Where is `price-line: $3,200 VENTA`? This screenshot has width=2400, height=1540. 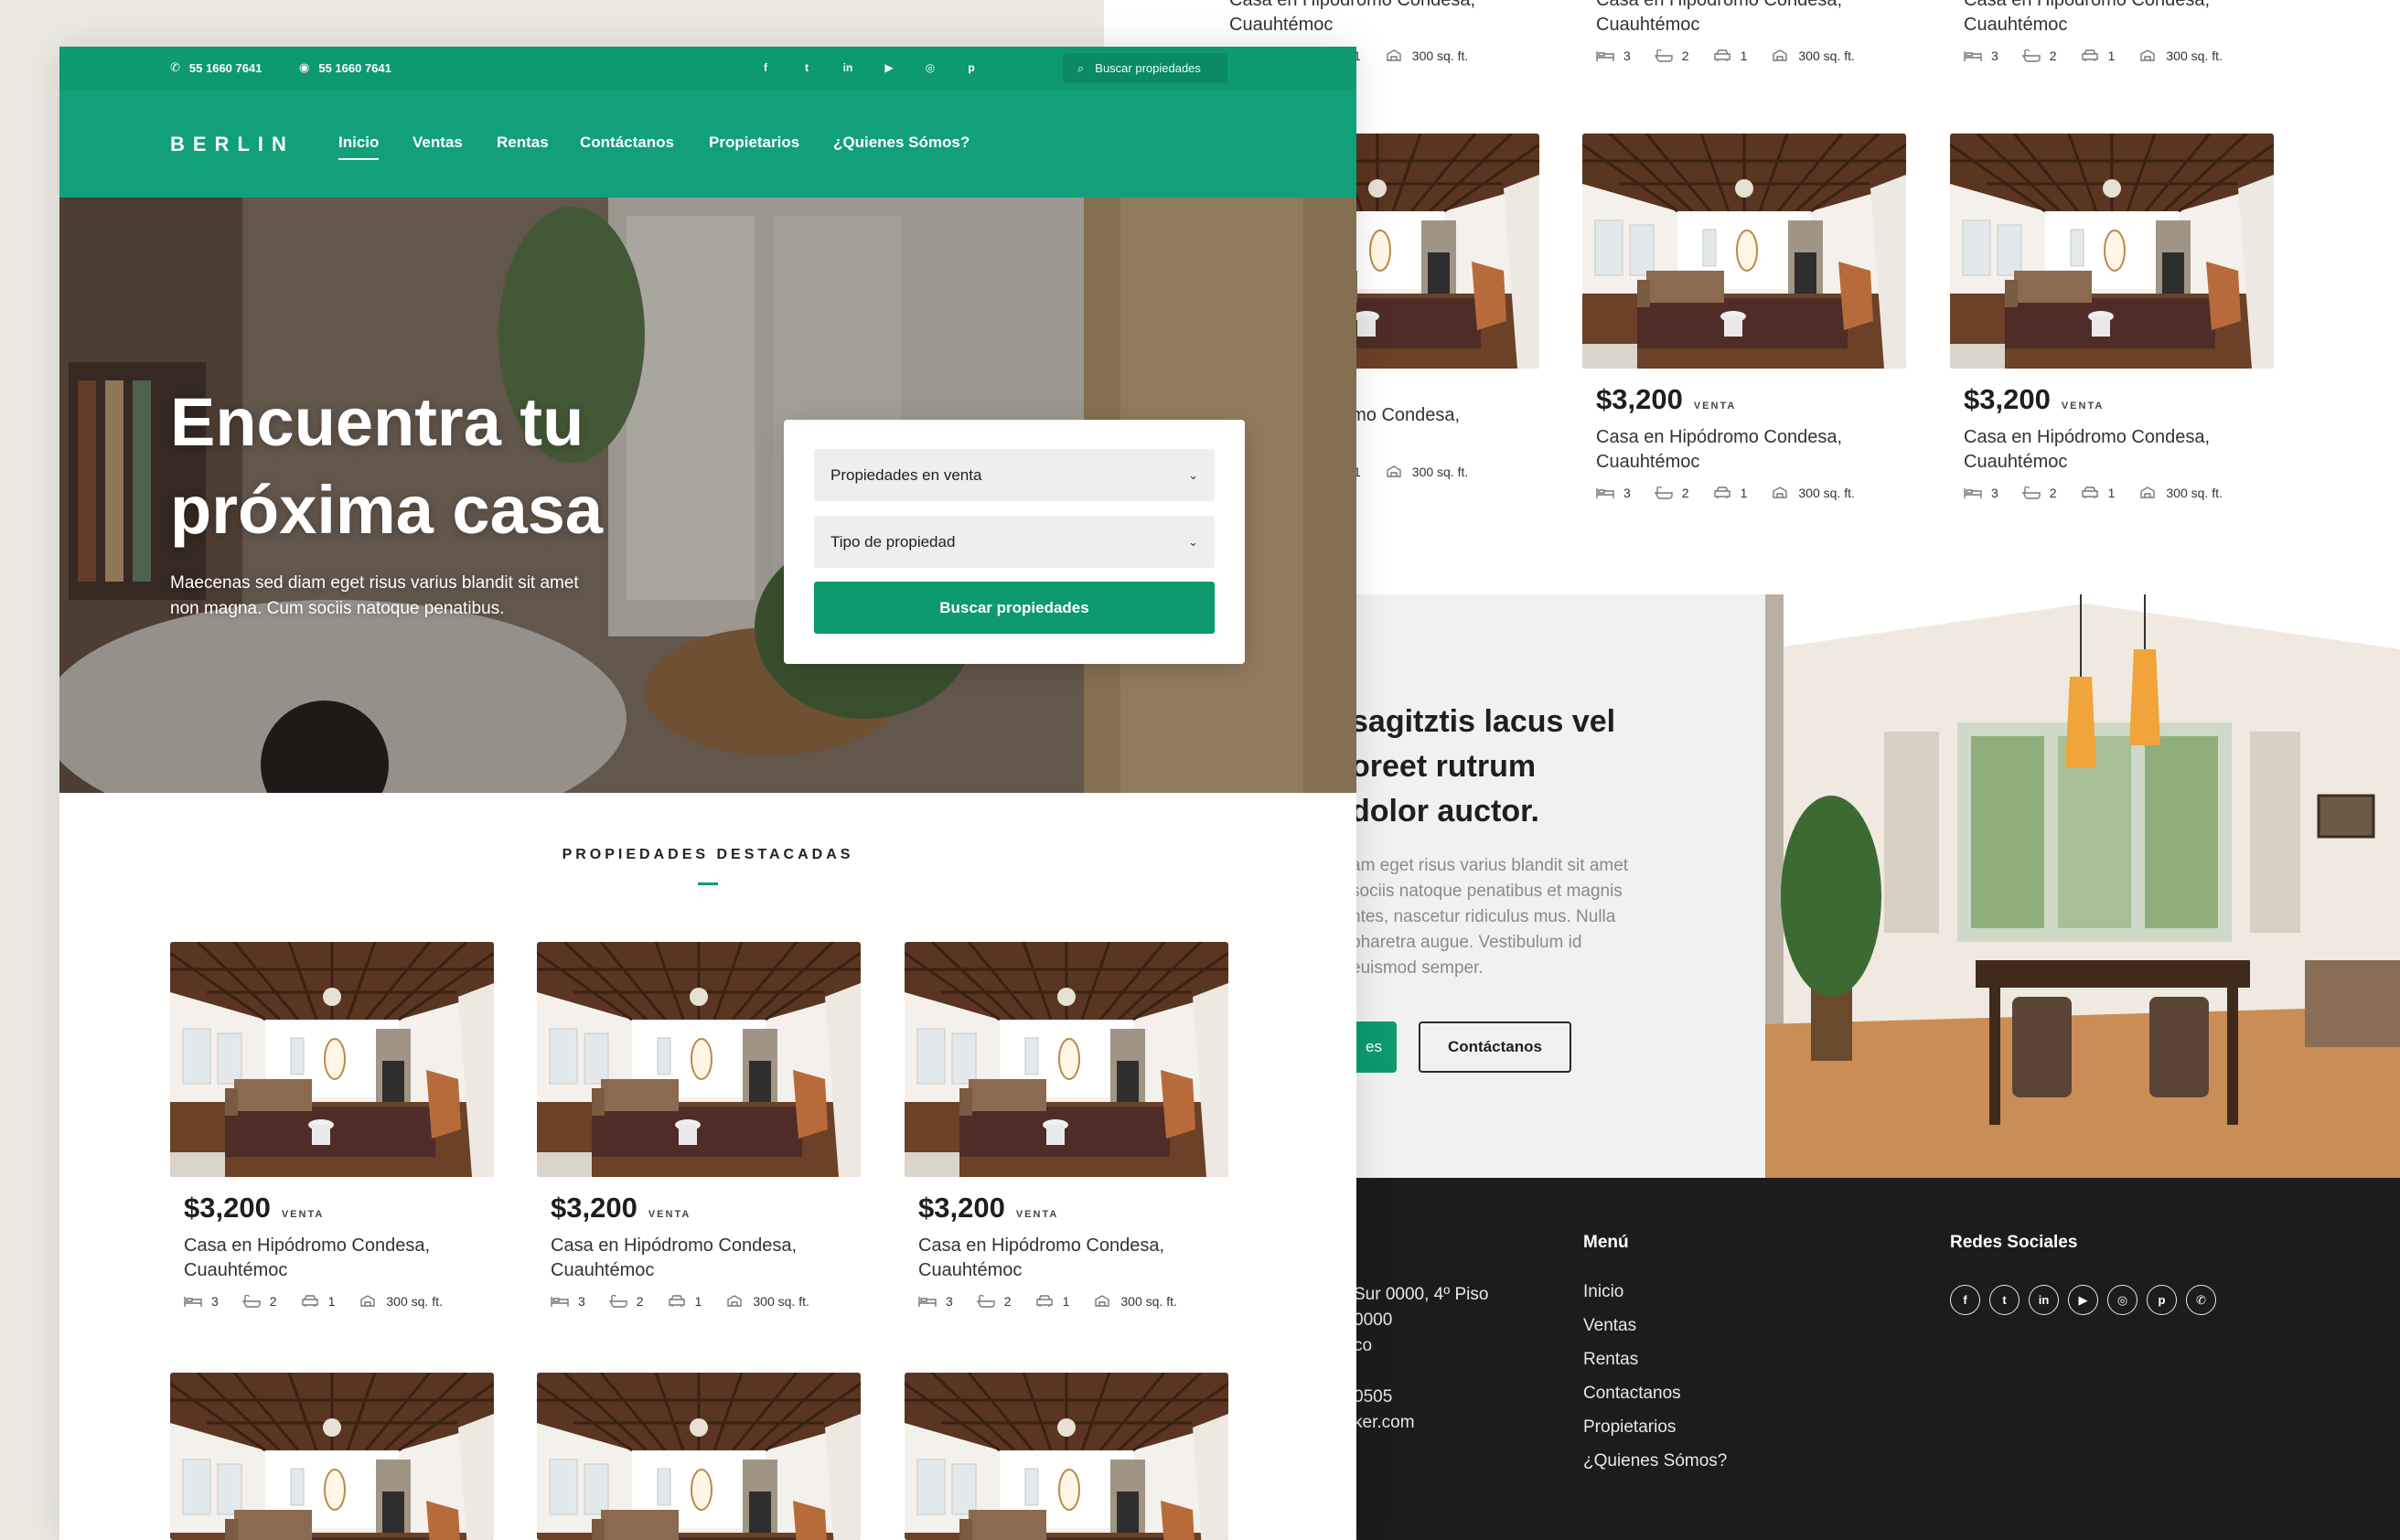 price-line: $3,200 VENTA is located at coordinates (332, 1209).